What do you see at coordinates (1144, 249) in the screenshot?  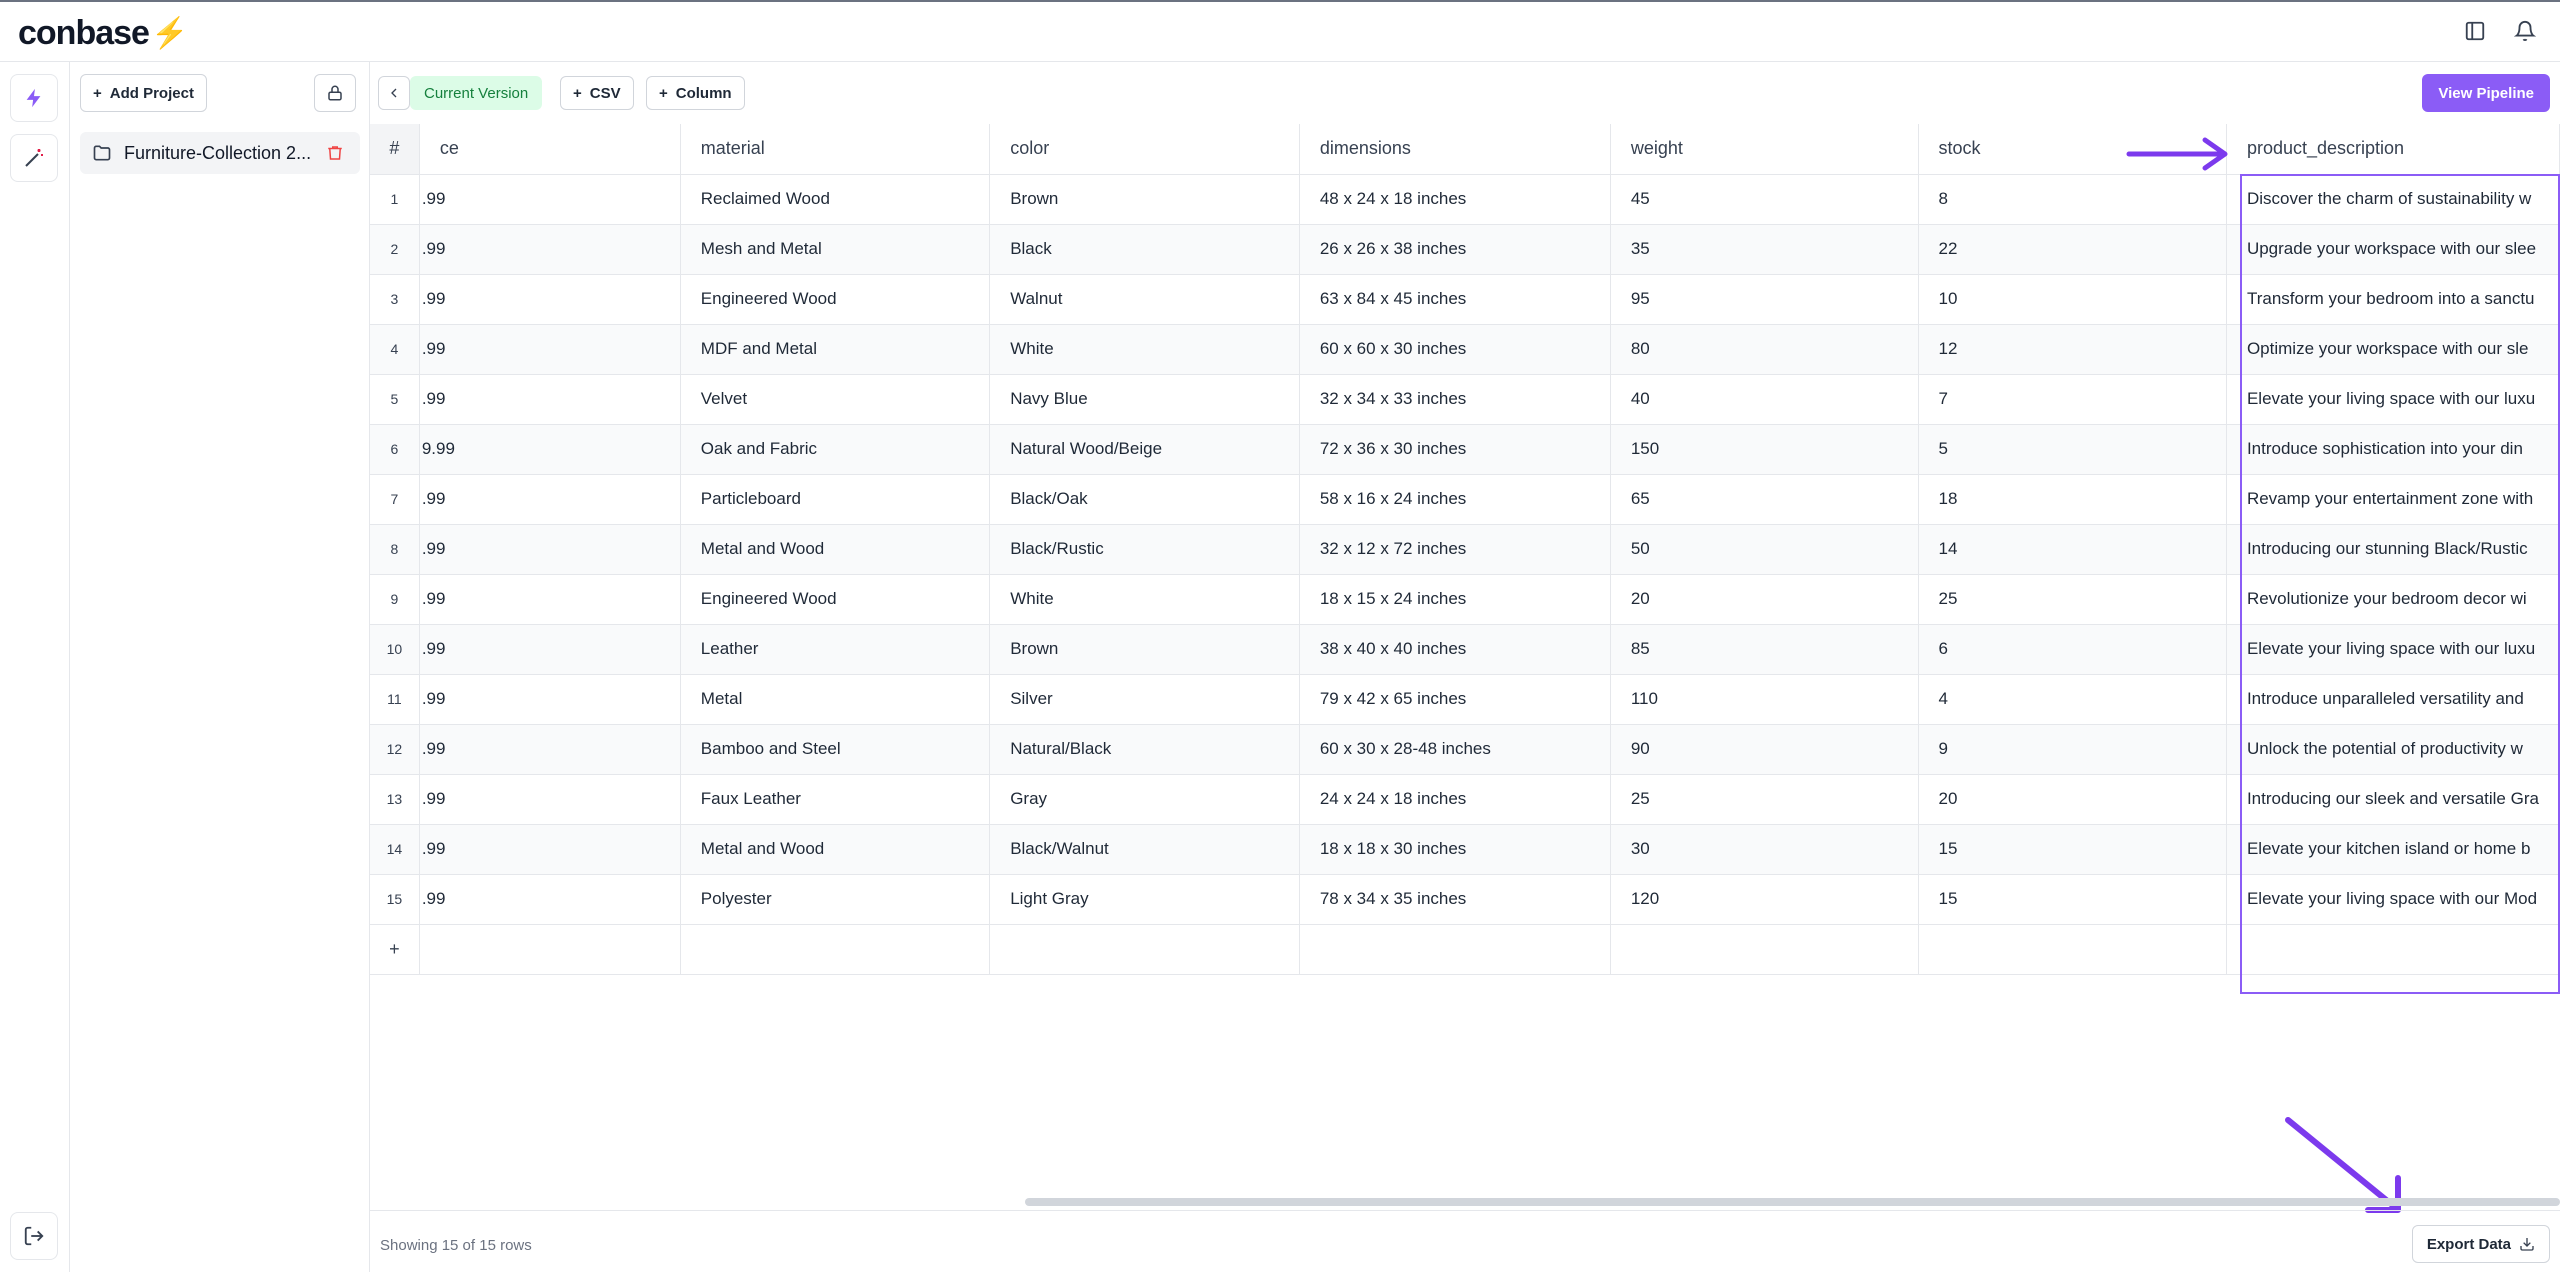 I see `cell-color: Black` at bounding box center [1144, 249].